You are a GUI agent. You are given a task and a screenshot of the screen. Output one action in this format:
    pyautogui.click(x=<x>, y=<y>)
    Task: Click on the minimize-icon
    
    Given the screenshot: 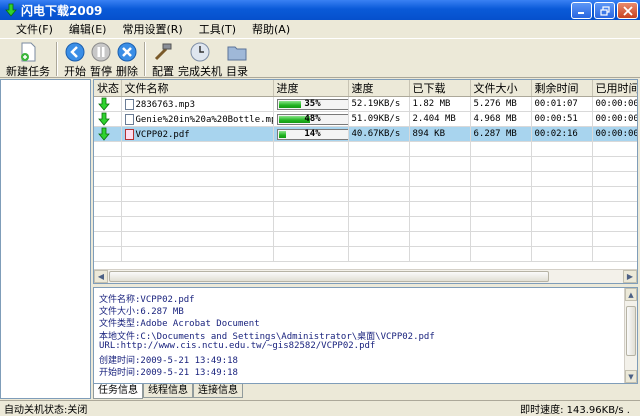 What is the action you would take?
    pyautogui.click(x=581, y=13)
    